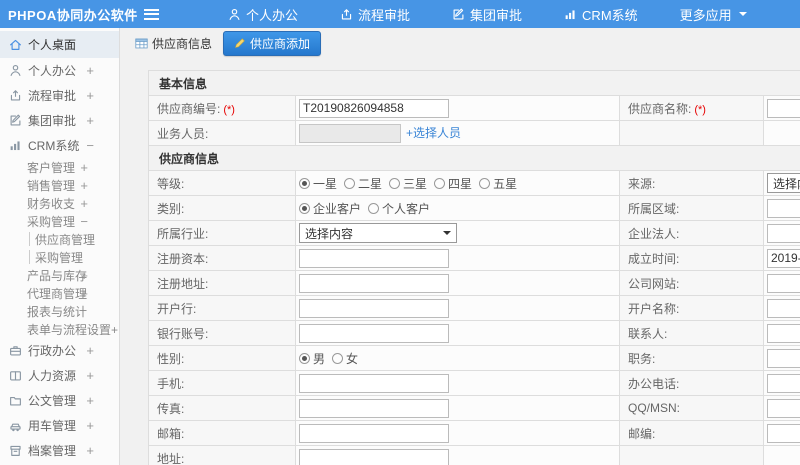  What do you see at coordinates (59, 257) in the screenshot?
I see `sidebar-item: 采购管理` at bounding box center [59, 257].